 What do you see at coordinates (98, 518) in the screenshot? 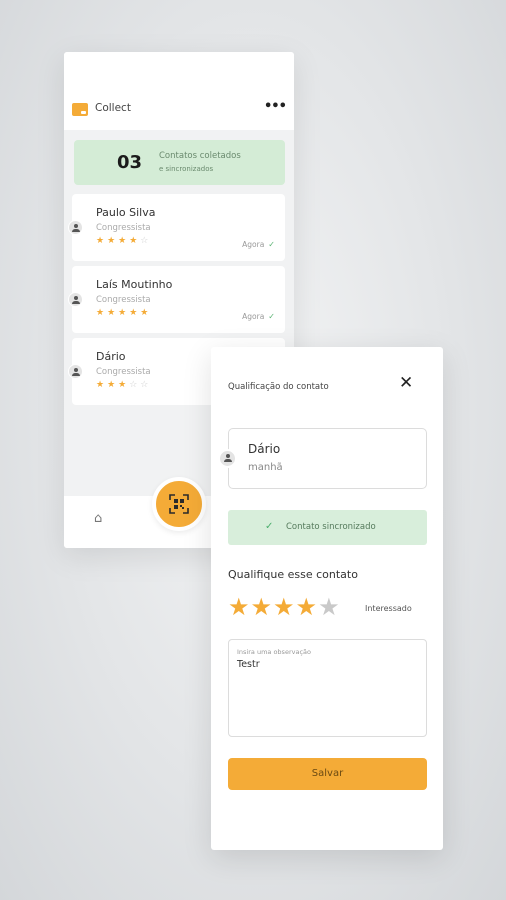
I see `home-icon: ⌂` at bounding box center [98, 518].